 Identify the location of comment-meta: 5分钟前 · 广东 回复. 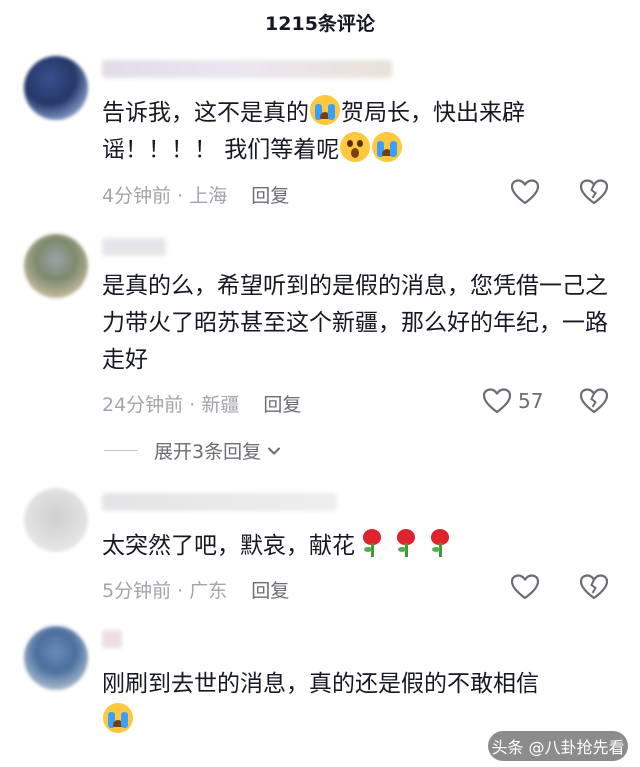
(195, 589).